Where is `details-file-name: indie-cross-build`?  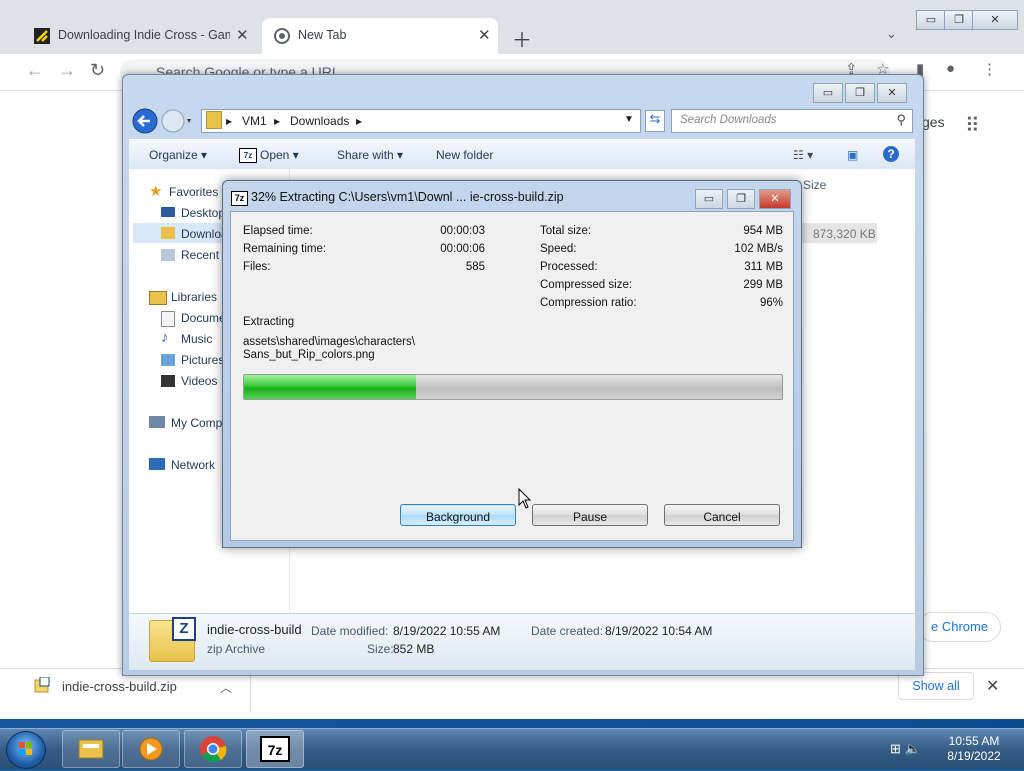
details-file-name: indie-cross-build is located at coordinates (254, 629).